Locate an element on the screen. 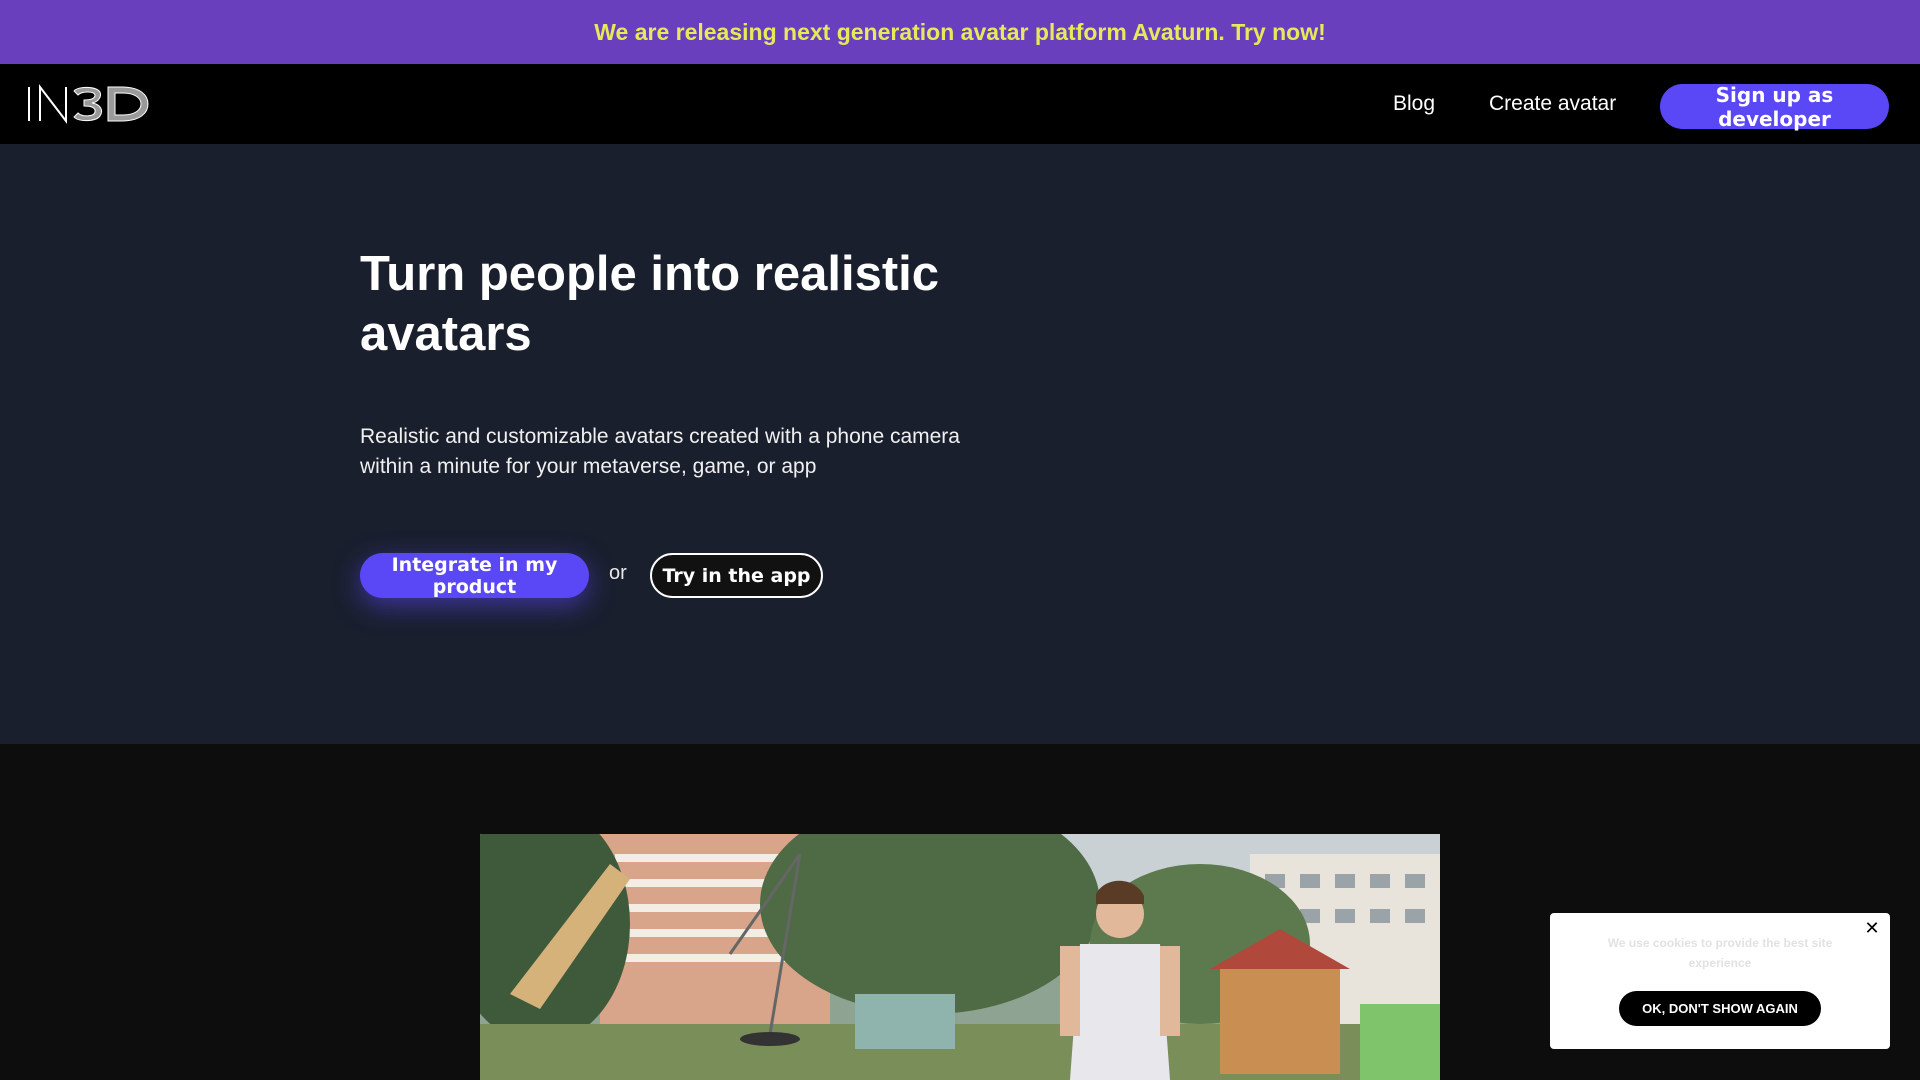  sign-up-developer-button: Sign up as developer is located at coordinates (1774, 107).